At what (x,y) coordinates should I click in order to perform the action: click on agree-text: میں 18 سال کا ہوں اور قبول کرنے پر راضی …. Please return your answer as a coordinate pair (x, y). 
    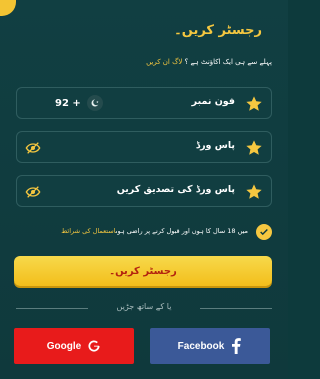
    Looking at the image, I should click on (181, 231).